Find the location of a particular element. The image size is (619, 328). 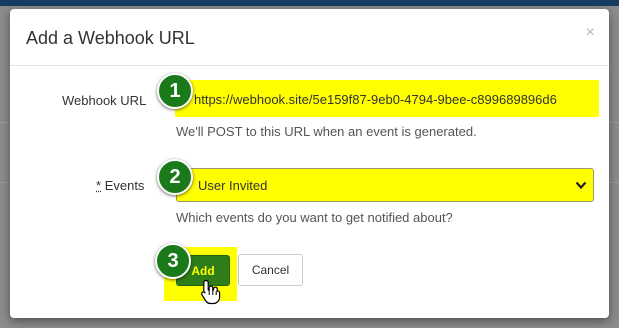

webhook-url-label: Webhook URL is located at coordinates (104, 100).